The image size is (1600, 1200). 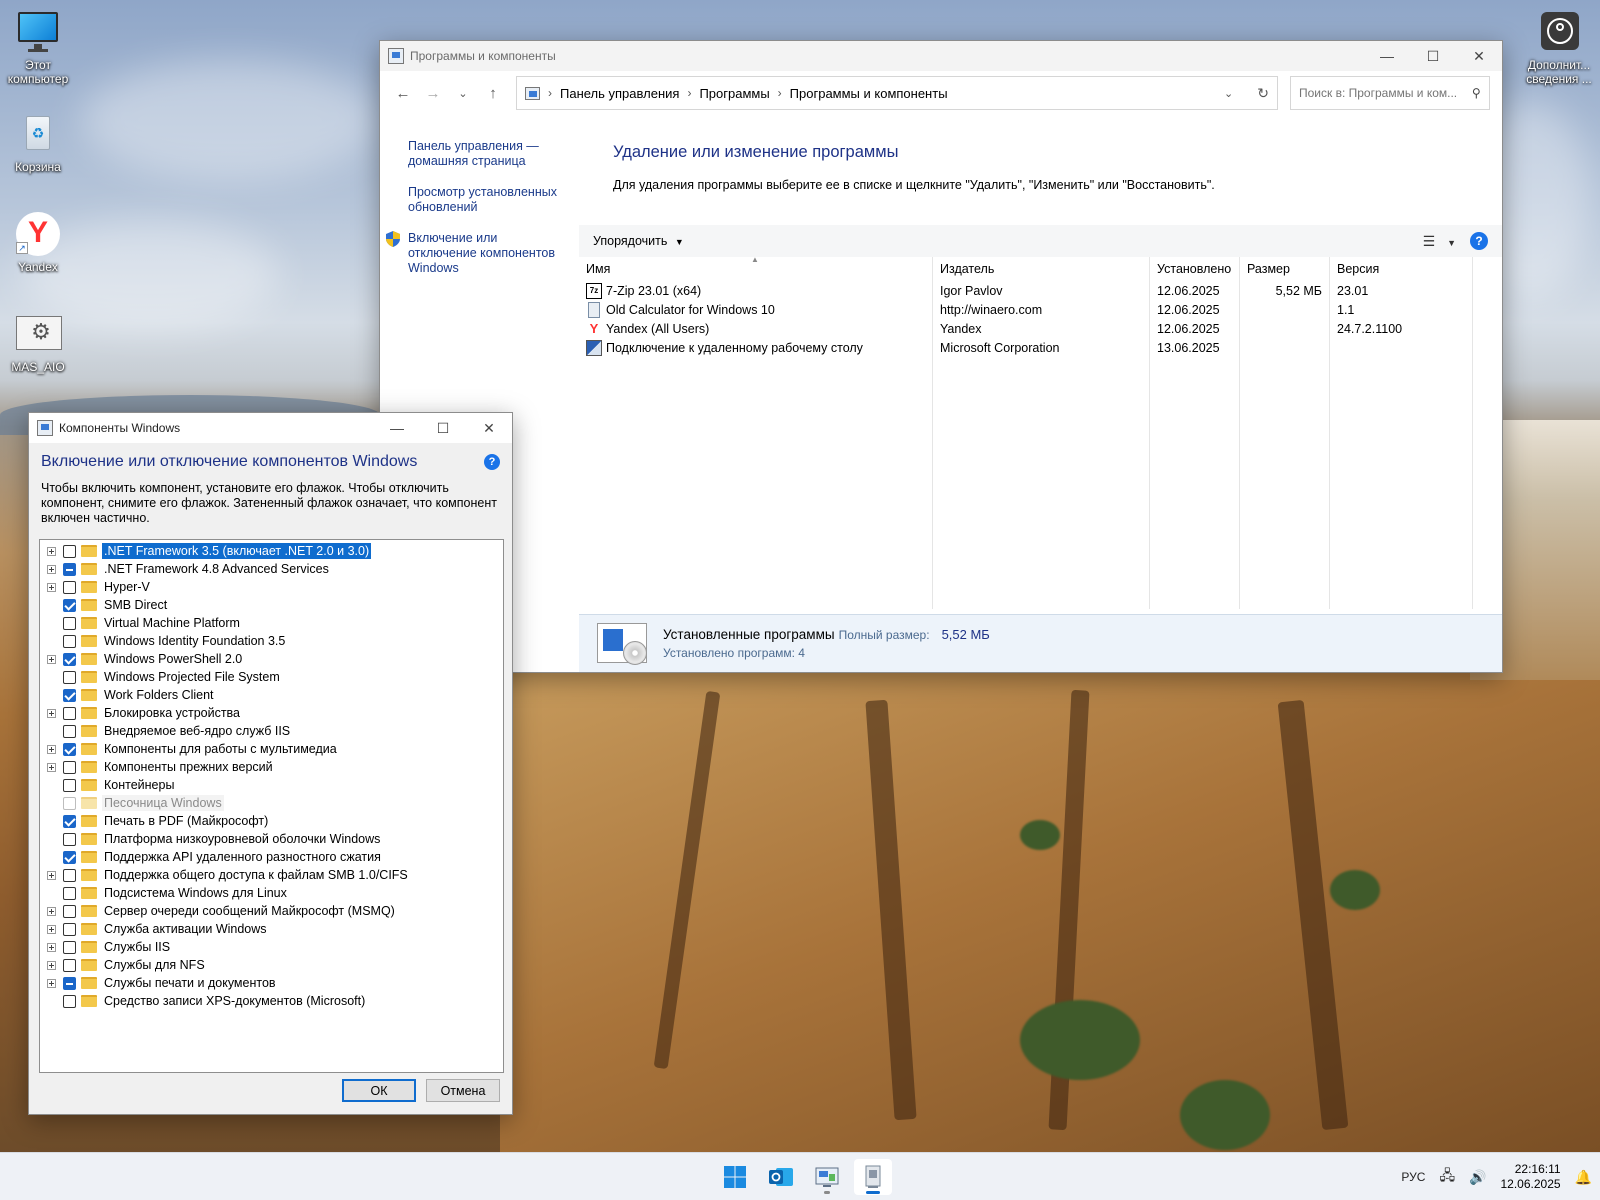 I want to click on volume-icon: 🔊, so click(x=1477, y=1177).